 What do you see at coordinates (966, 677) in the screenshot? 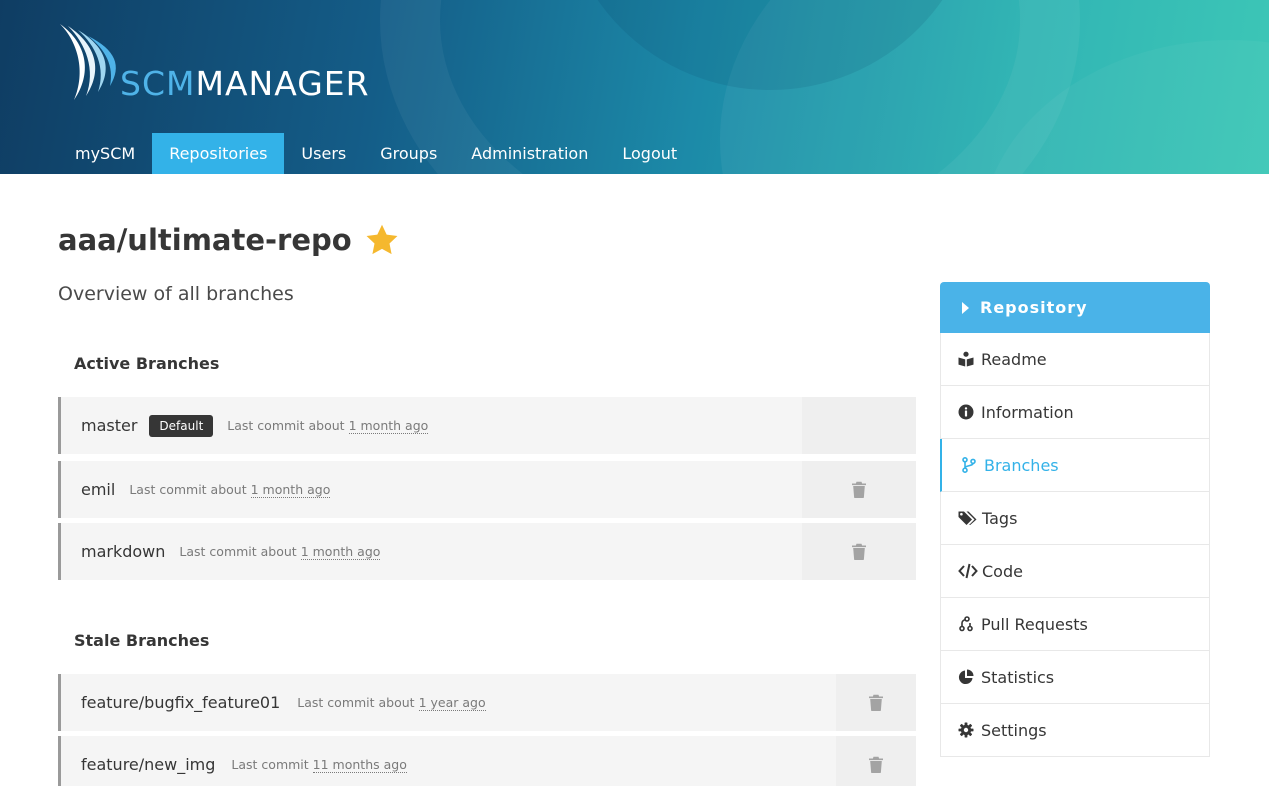
I see `chart-pie-icon` at bounding box center [966, 677].